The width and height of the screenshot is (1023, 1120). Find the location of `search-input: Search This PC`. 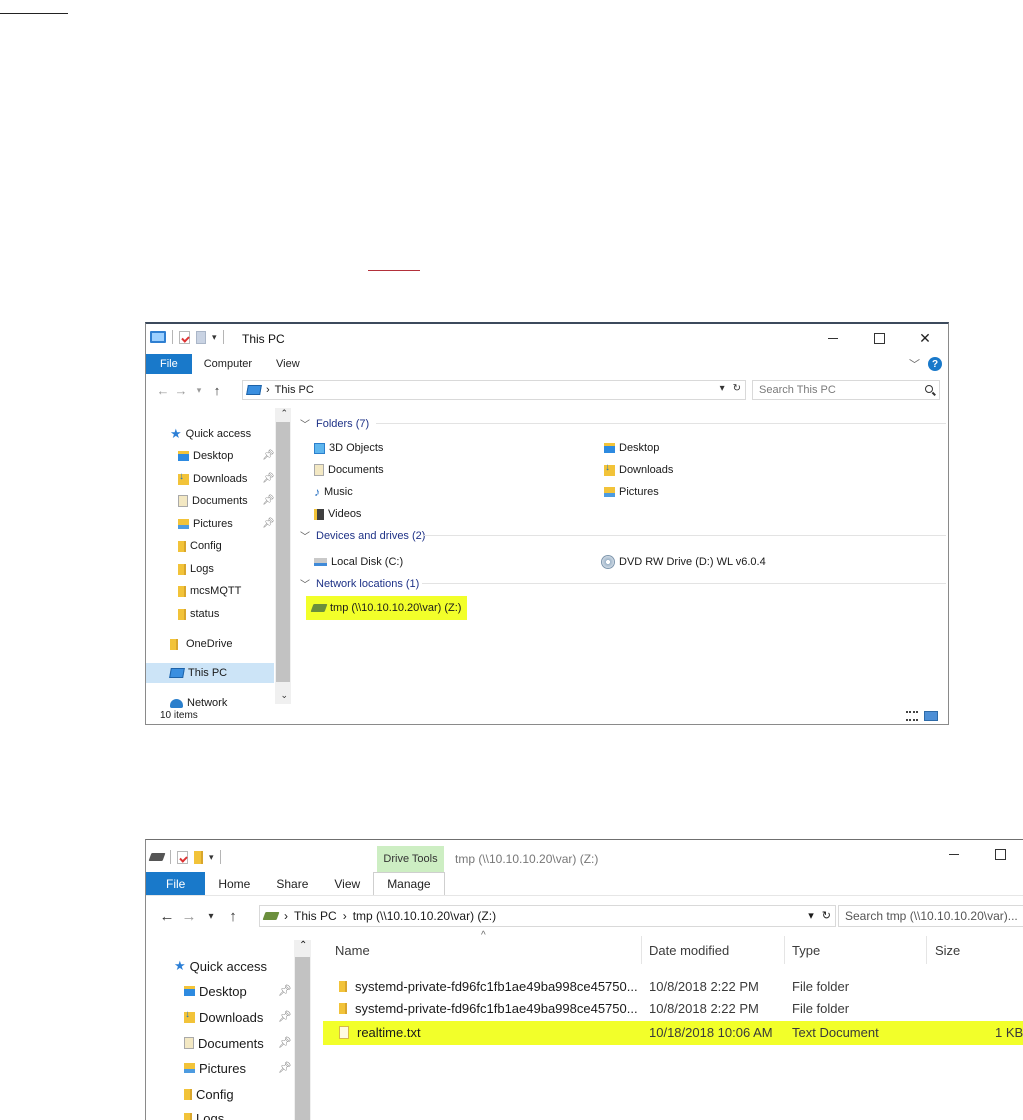

search-input: Search This PC is located at coordinates (846, 390).